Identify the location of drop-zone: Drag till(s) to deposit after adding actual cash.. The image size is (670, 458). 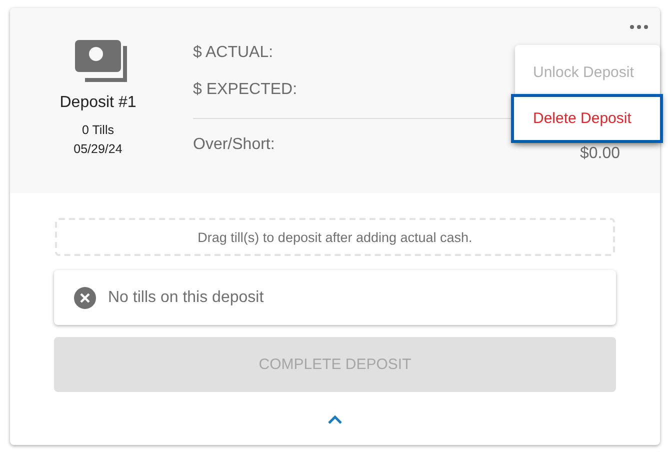
(335, 237).